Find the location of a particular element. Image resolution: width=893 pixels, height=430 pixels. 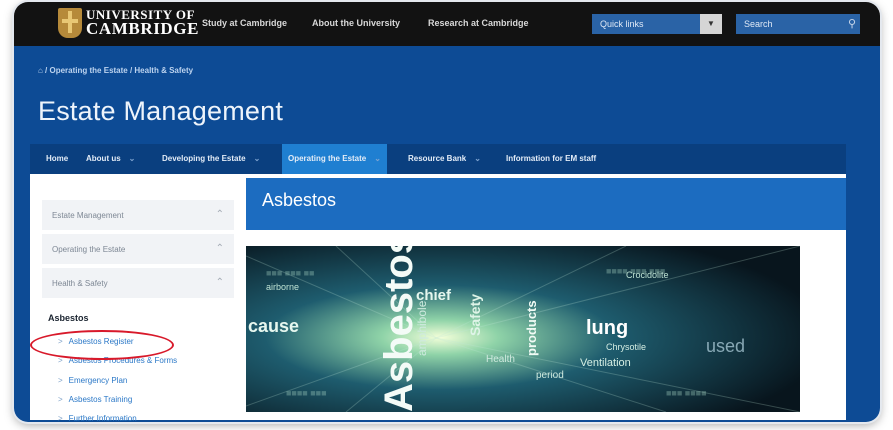

nav-home-label: Home is located at coordinates (57, 158).